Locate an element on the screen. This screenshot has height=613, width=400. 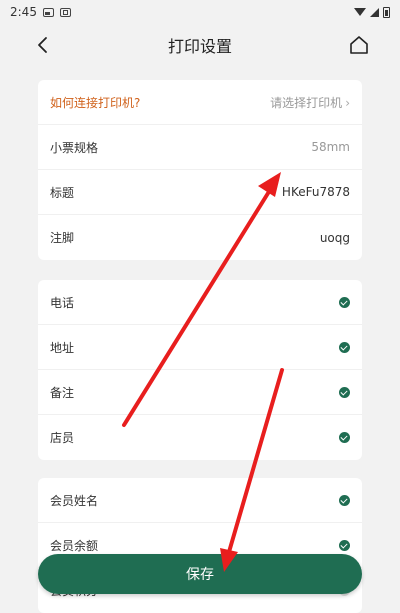
select-printer-value: 请选择打印机 › is located at coordinates (310, 102).